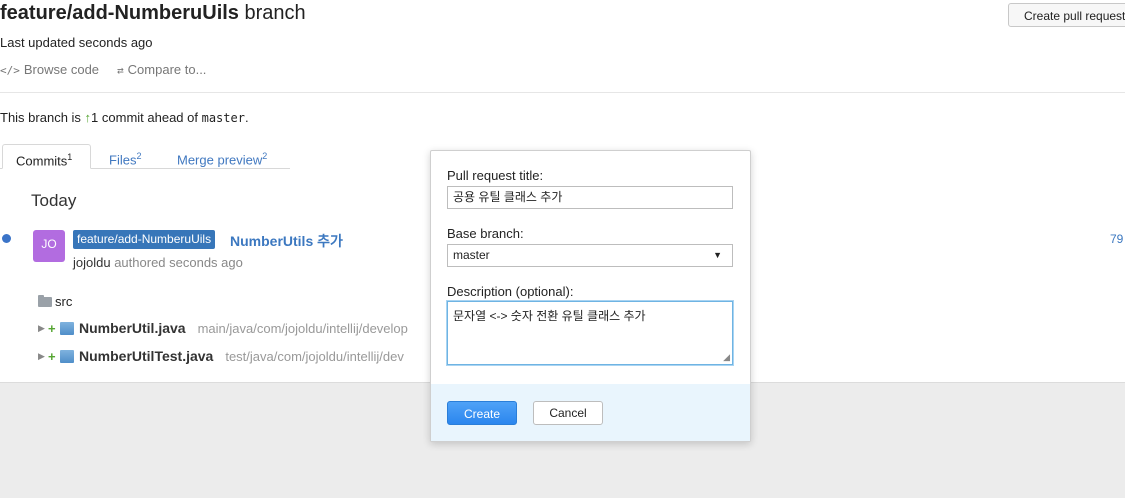 Image resolution: width=1125 pixels, height=498 pixels. What do you see at coordinates (176, 262) in the screenshot?
I see `commit-authored-time: authored seconds ago` at bounding box center [176, 262].